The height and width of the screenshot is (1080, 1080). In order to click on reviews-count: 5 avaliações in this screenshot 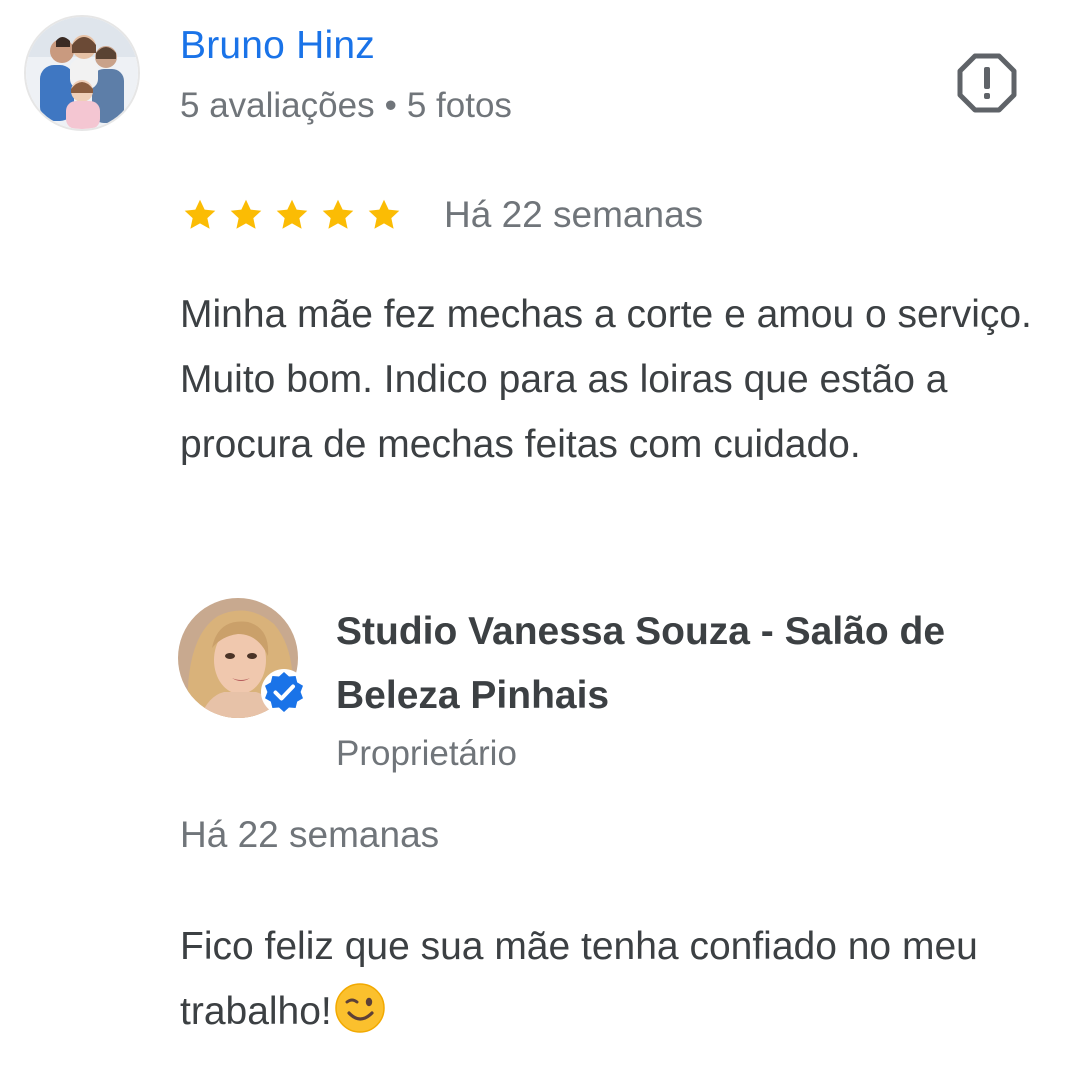, I will do `click(277, 105)`.